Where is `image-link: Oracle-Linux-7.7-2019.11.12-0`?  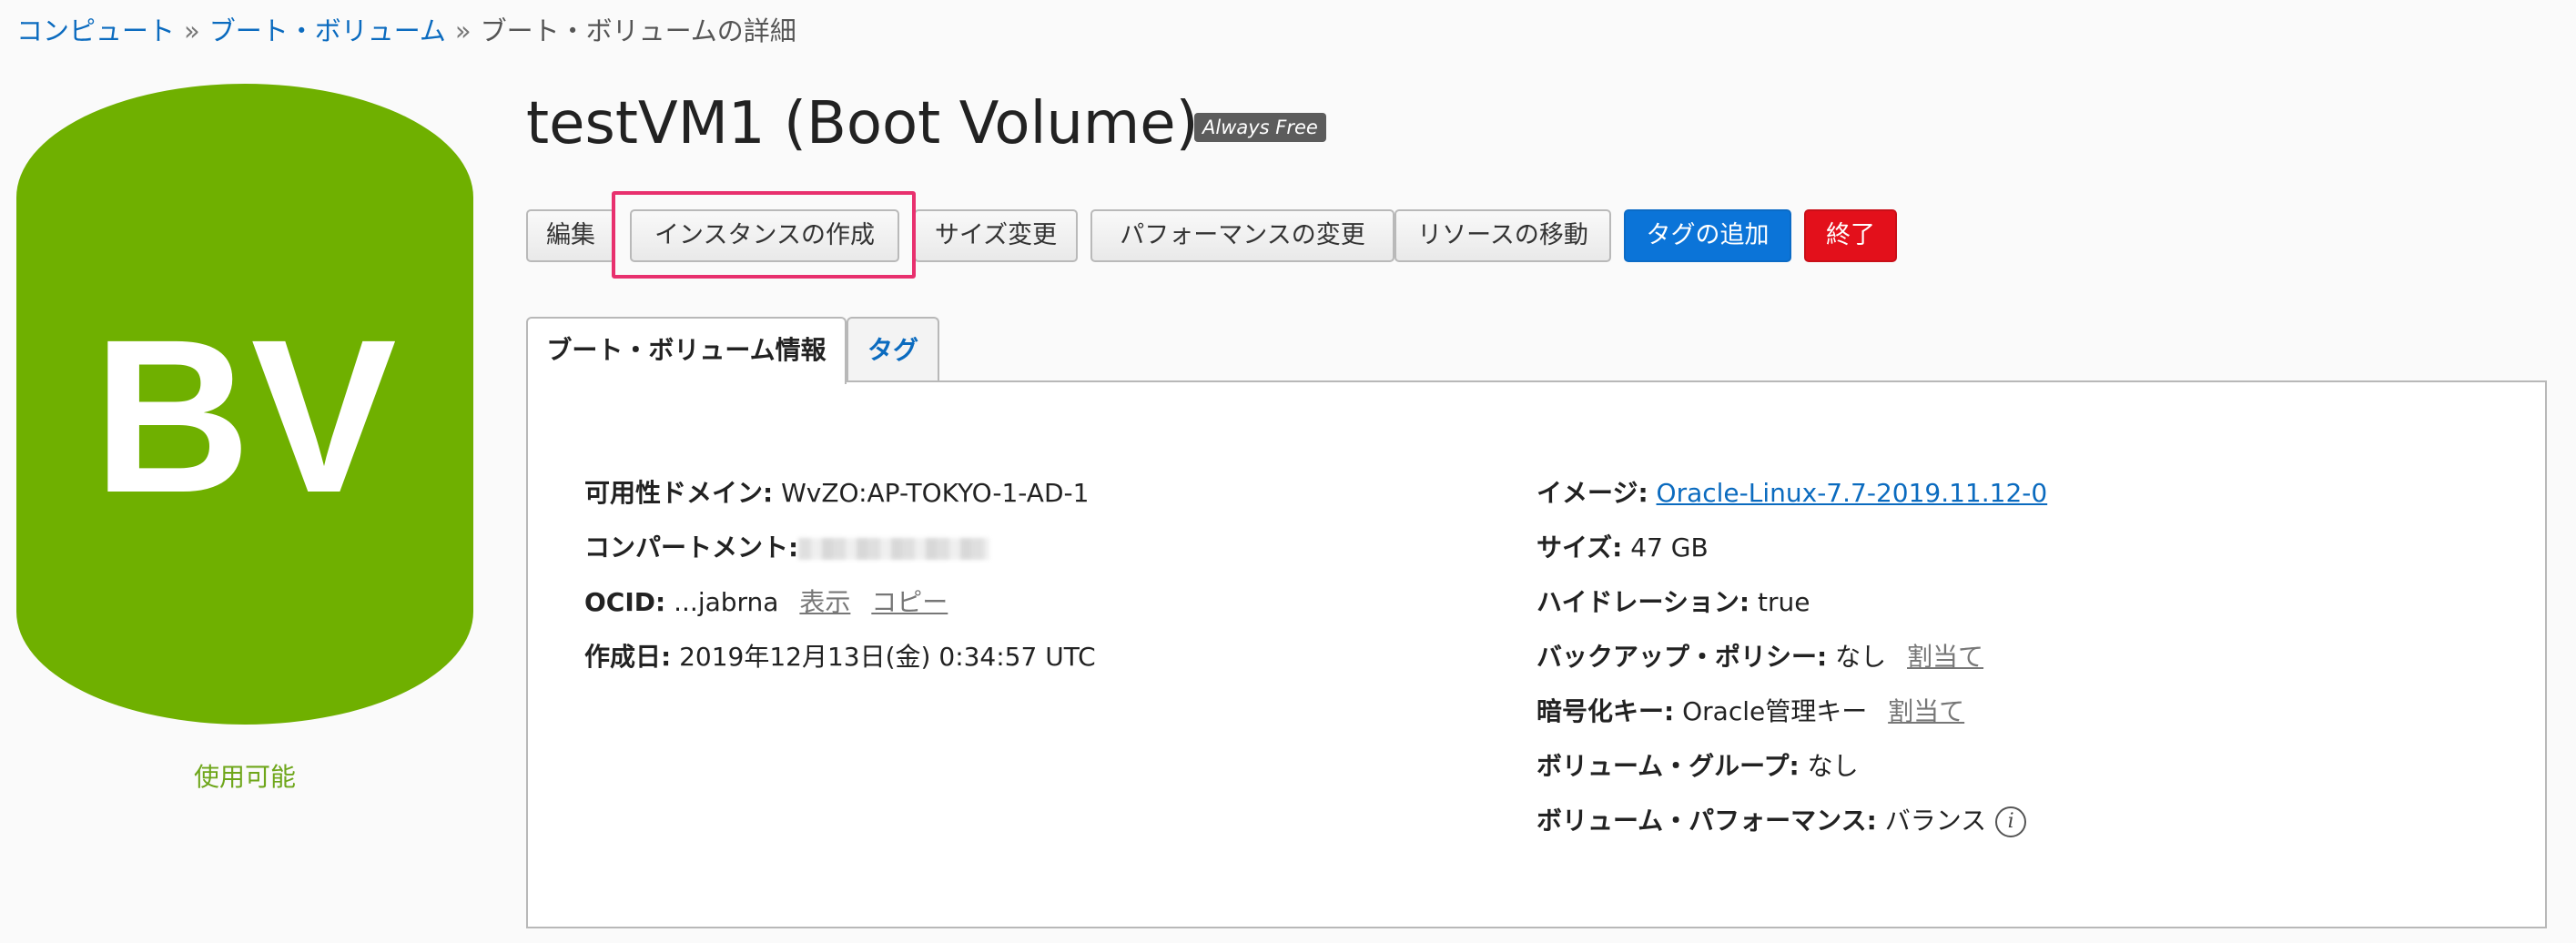
image-link: Oracle-Linux-7.7-2019.11.12-0 is located at coordinates (1852, 493).